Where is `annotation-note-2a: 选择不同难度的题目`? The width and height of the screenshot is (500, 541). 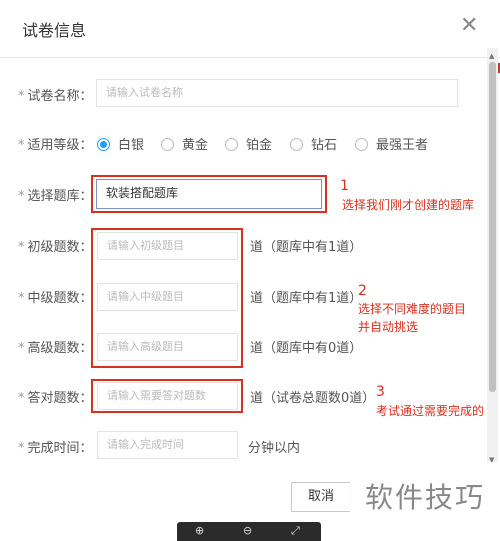 annotation-note-2a: 选择不同难度的题目 is located at coordinates (412, 309).